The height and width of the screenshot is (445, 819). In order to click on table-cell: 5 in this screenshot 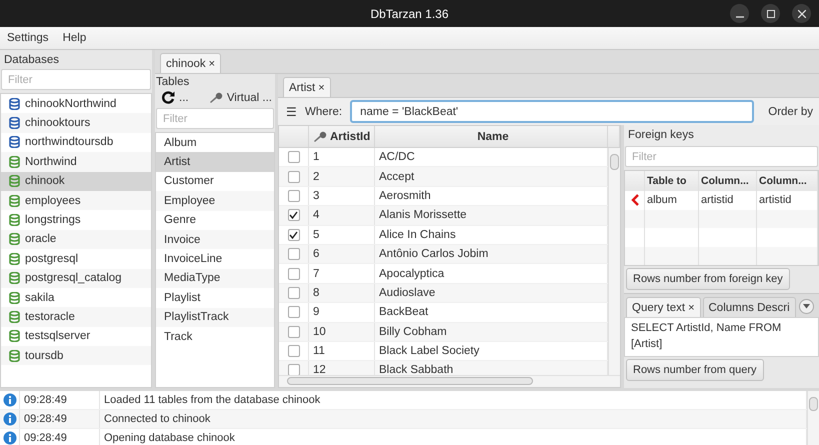, I will do `click(342, 235)`.